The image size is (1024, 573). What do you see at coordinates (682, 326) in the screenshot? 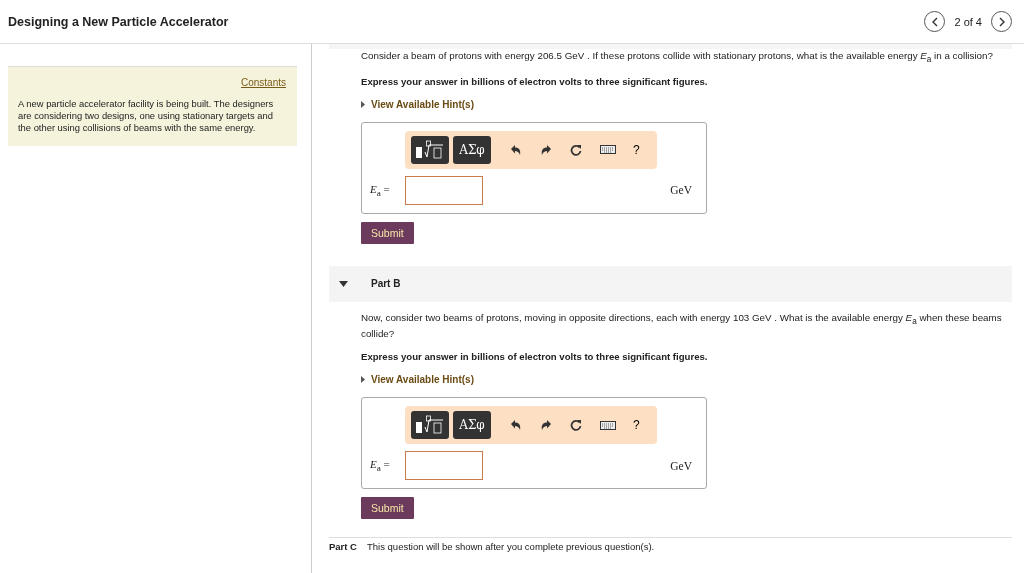
I see `question-text: Now, consider two beams of protons, moving in opposite directions, each with energy 103 GeV . What is the available energy E$_{a}$ when these beams collide?` at bounding box center [682, 326].